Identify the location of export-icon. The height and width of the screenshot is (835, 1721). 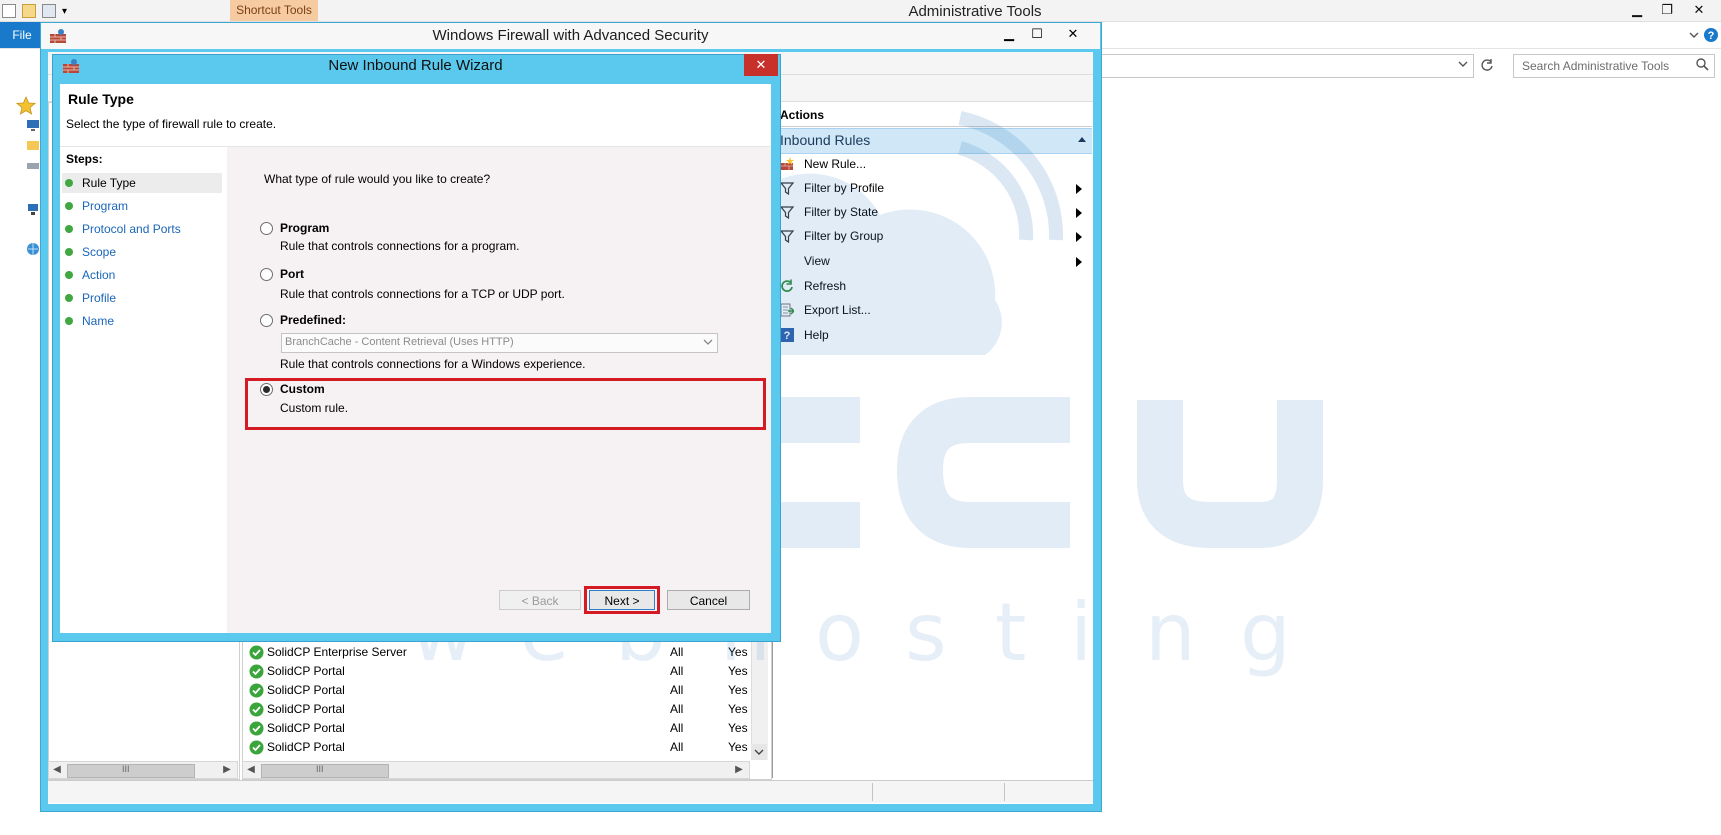
(787, 310).